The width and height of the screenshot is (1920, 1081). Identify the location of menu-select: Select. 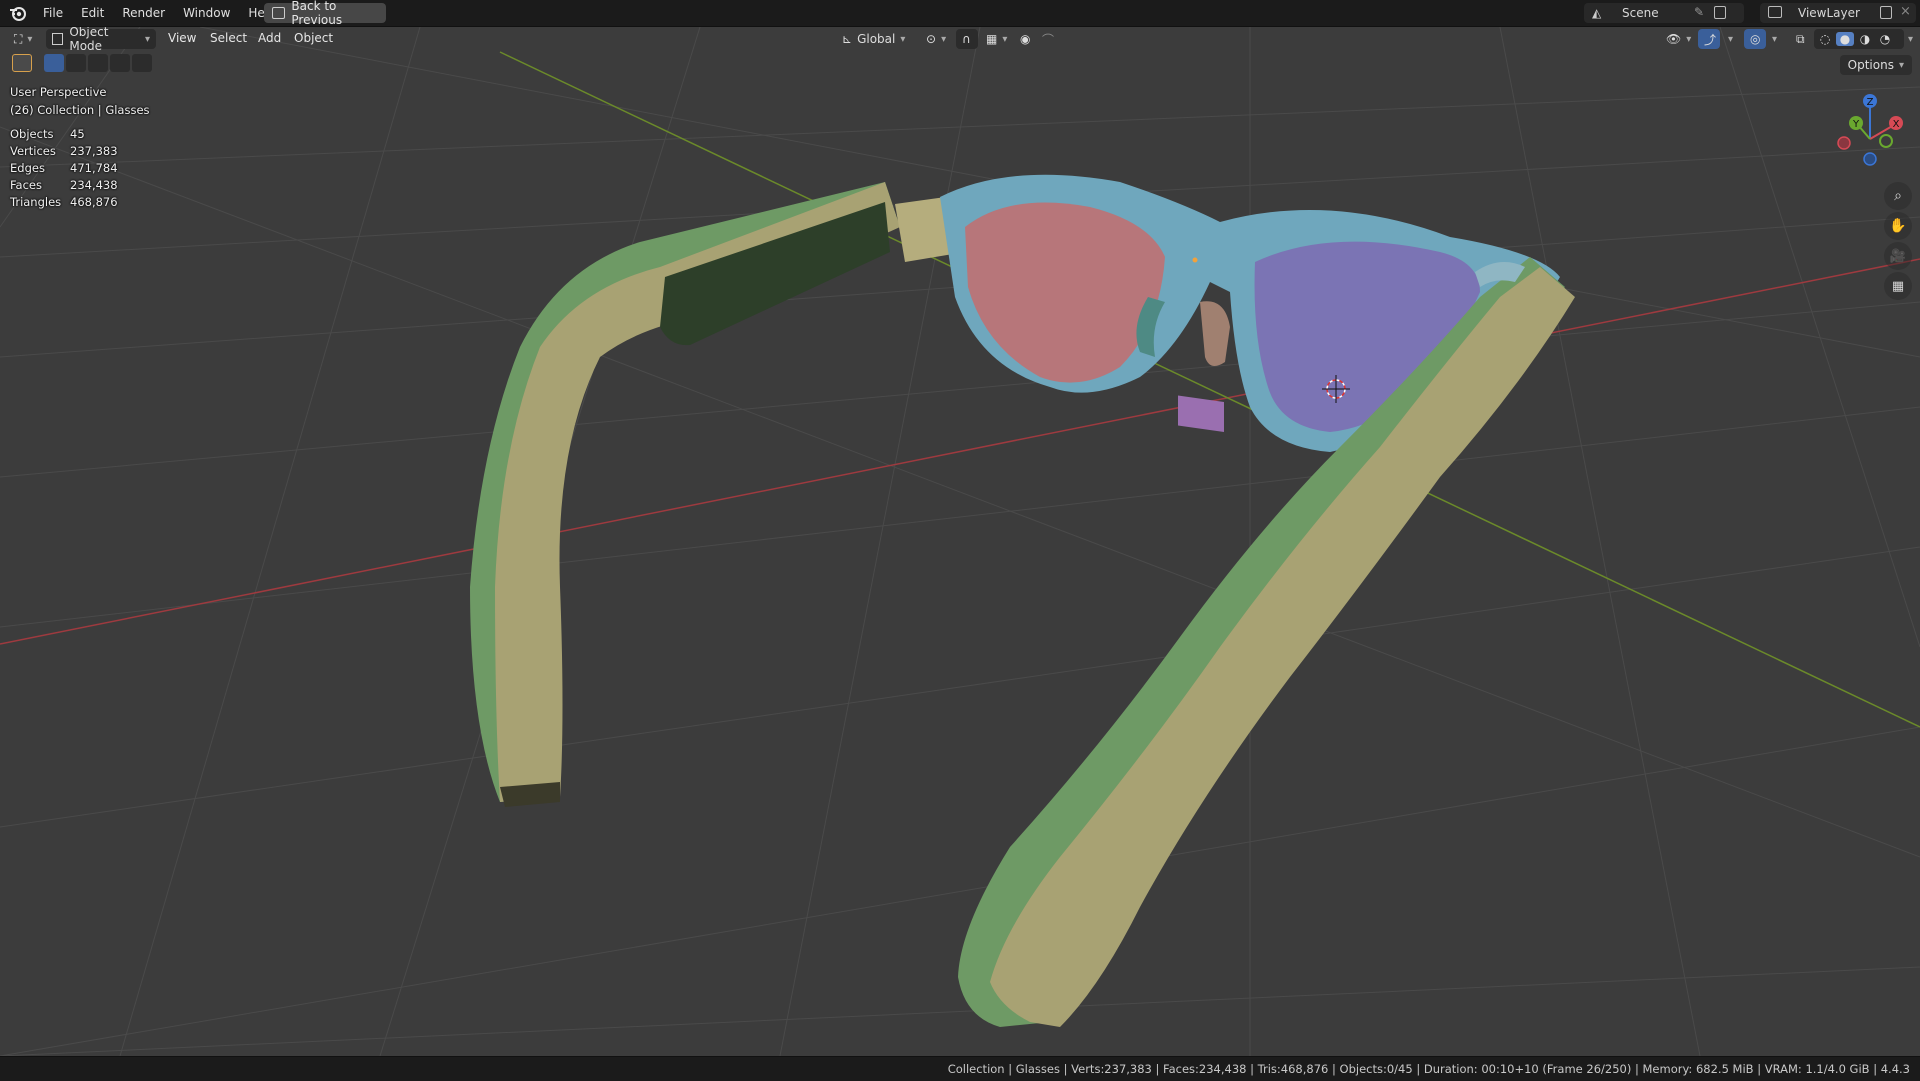
(228, 38).